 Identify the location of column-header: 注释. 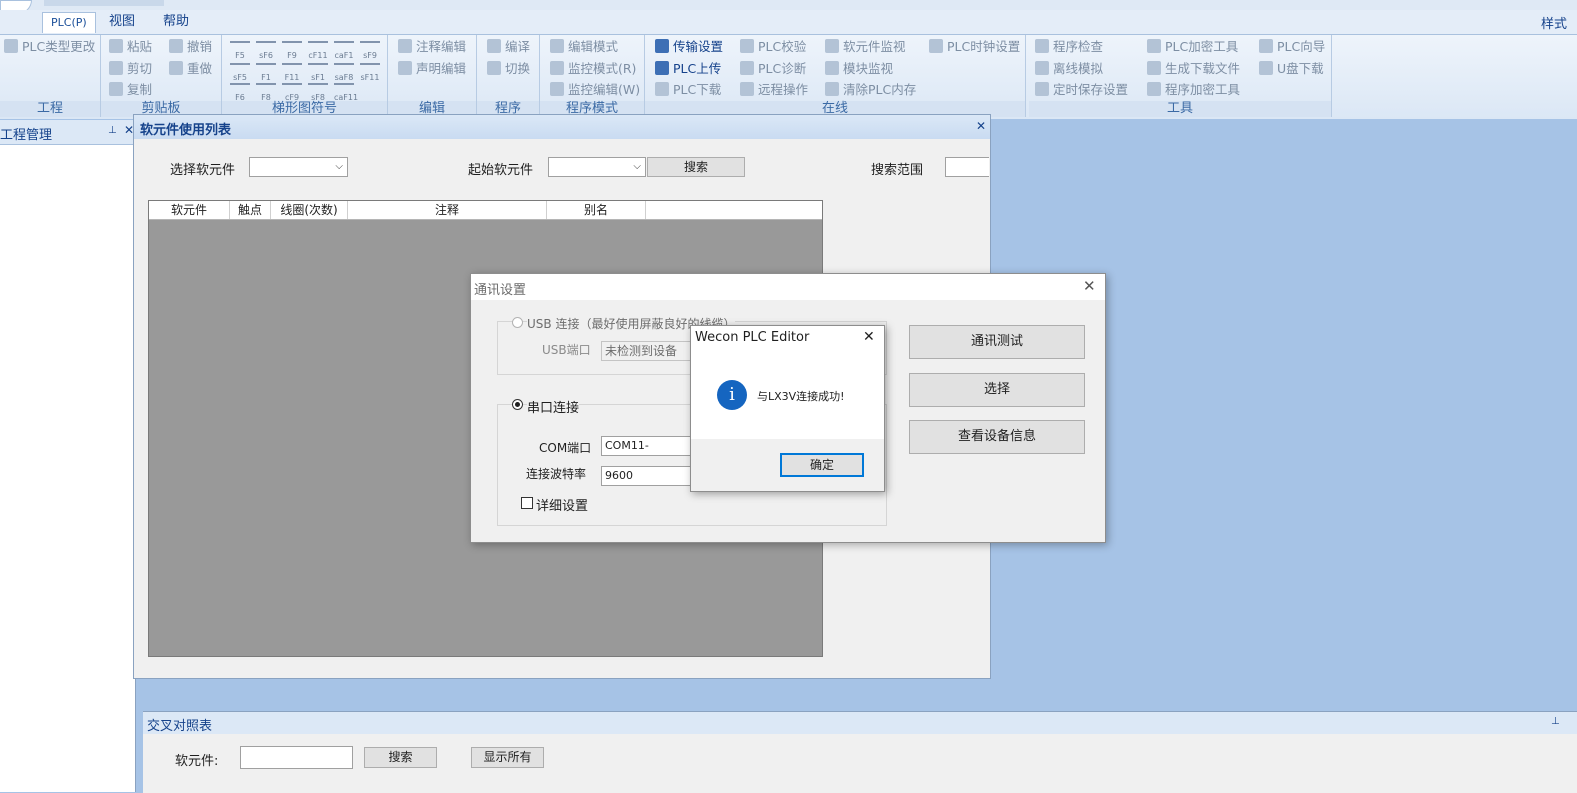
(447, 210).